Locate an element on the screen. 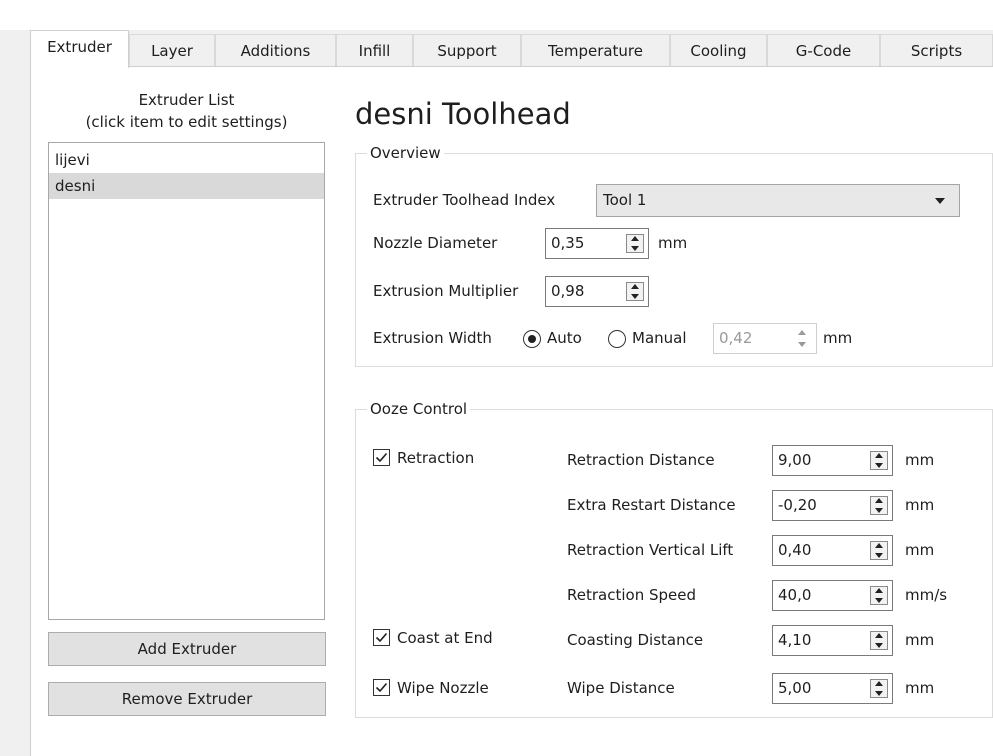  nozzle-diameter-label: Nozzle Diameter is located at coordinates (435, 243).